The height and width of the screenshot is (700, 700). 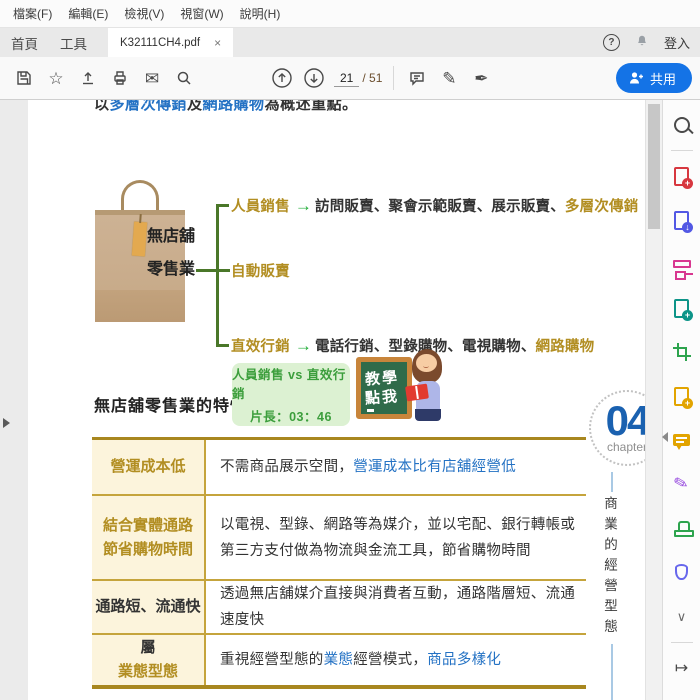 What do you see at coordinates (682, 308) in the screenshot?
I see `combine-files-icon: +` at bounding box center [682, 308].